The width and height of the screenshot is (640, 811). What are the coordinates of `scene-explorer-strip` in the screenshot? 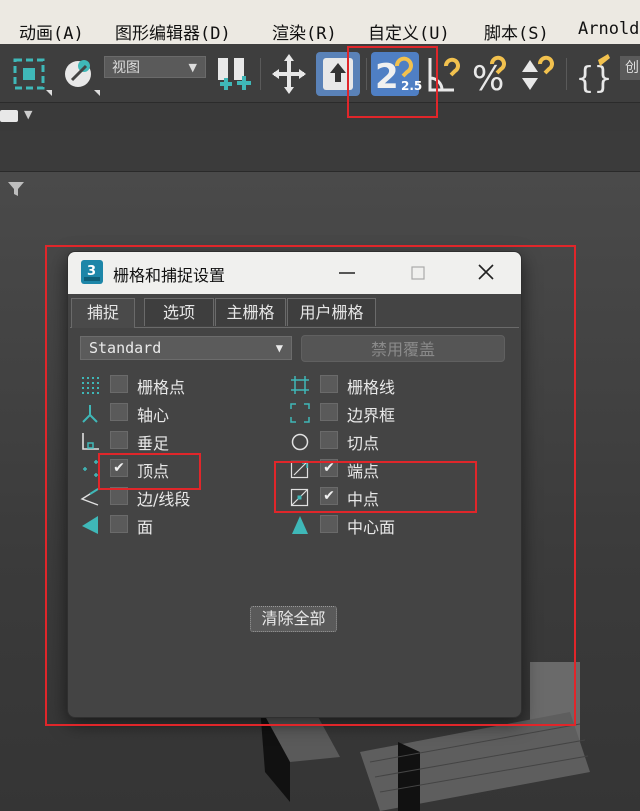 It's located at (320, 151).